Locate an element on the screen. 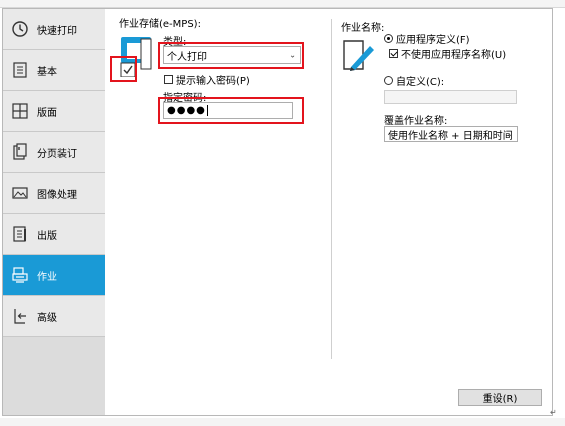 This screenshot has width=565, height=426. prompt-password-checkbox: 提示输入密码(P) is located at coordinates (207, 79).